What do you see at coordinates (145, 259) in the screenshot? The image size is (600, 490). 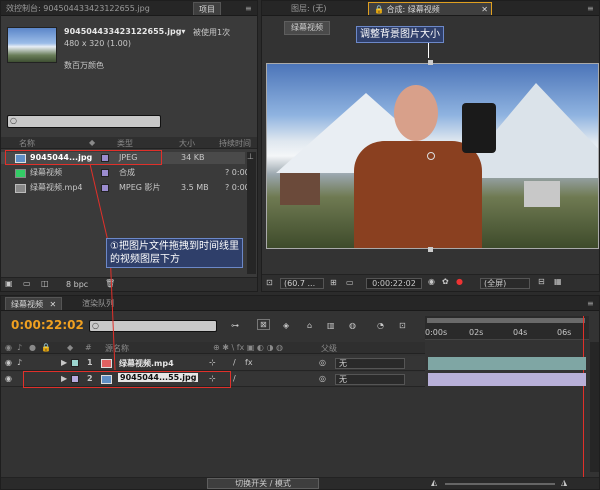 I see `annotation-line-2: 的视频图层下方` at bounding box center [145, 259].